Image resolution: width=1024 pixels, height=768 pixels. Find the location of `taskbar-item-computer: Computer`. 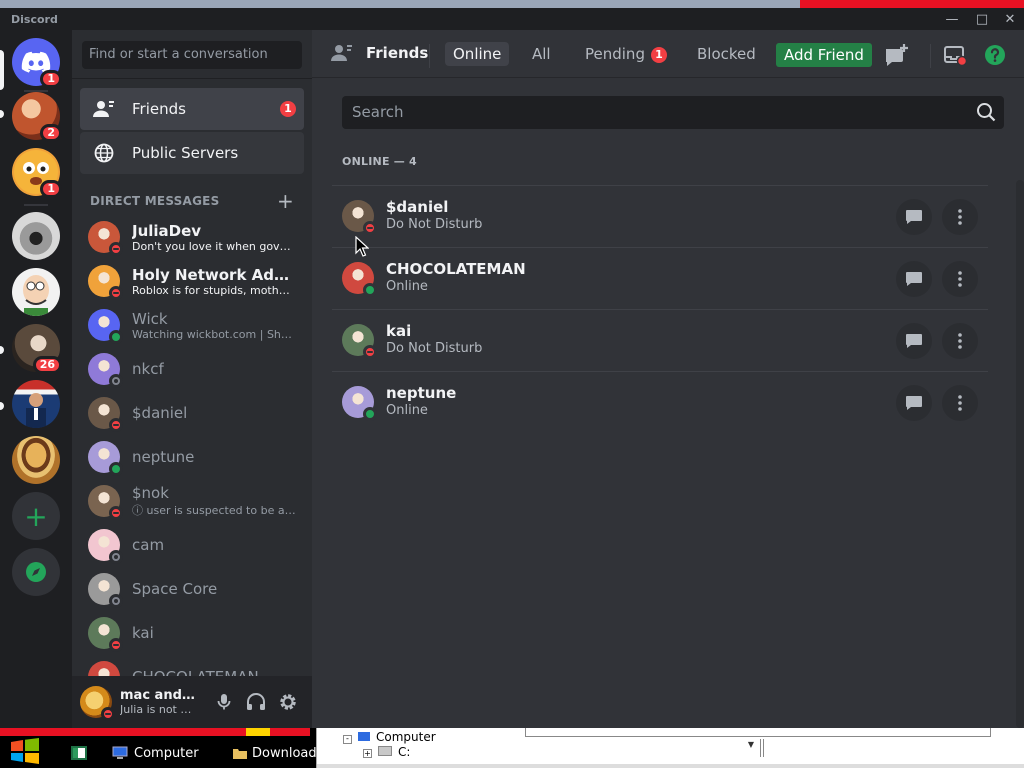

taskbar-item-computer: Computer is located at coordinates (155, 753).